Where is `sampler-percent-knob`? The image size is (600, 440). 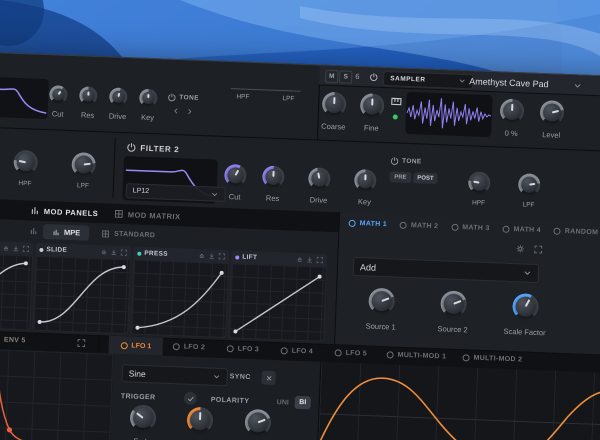
sampler-percent-knob is located at coordinates (512, 111).